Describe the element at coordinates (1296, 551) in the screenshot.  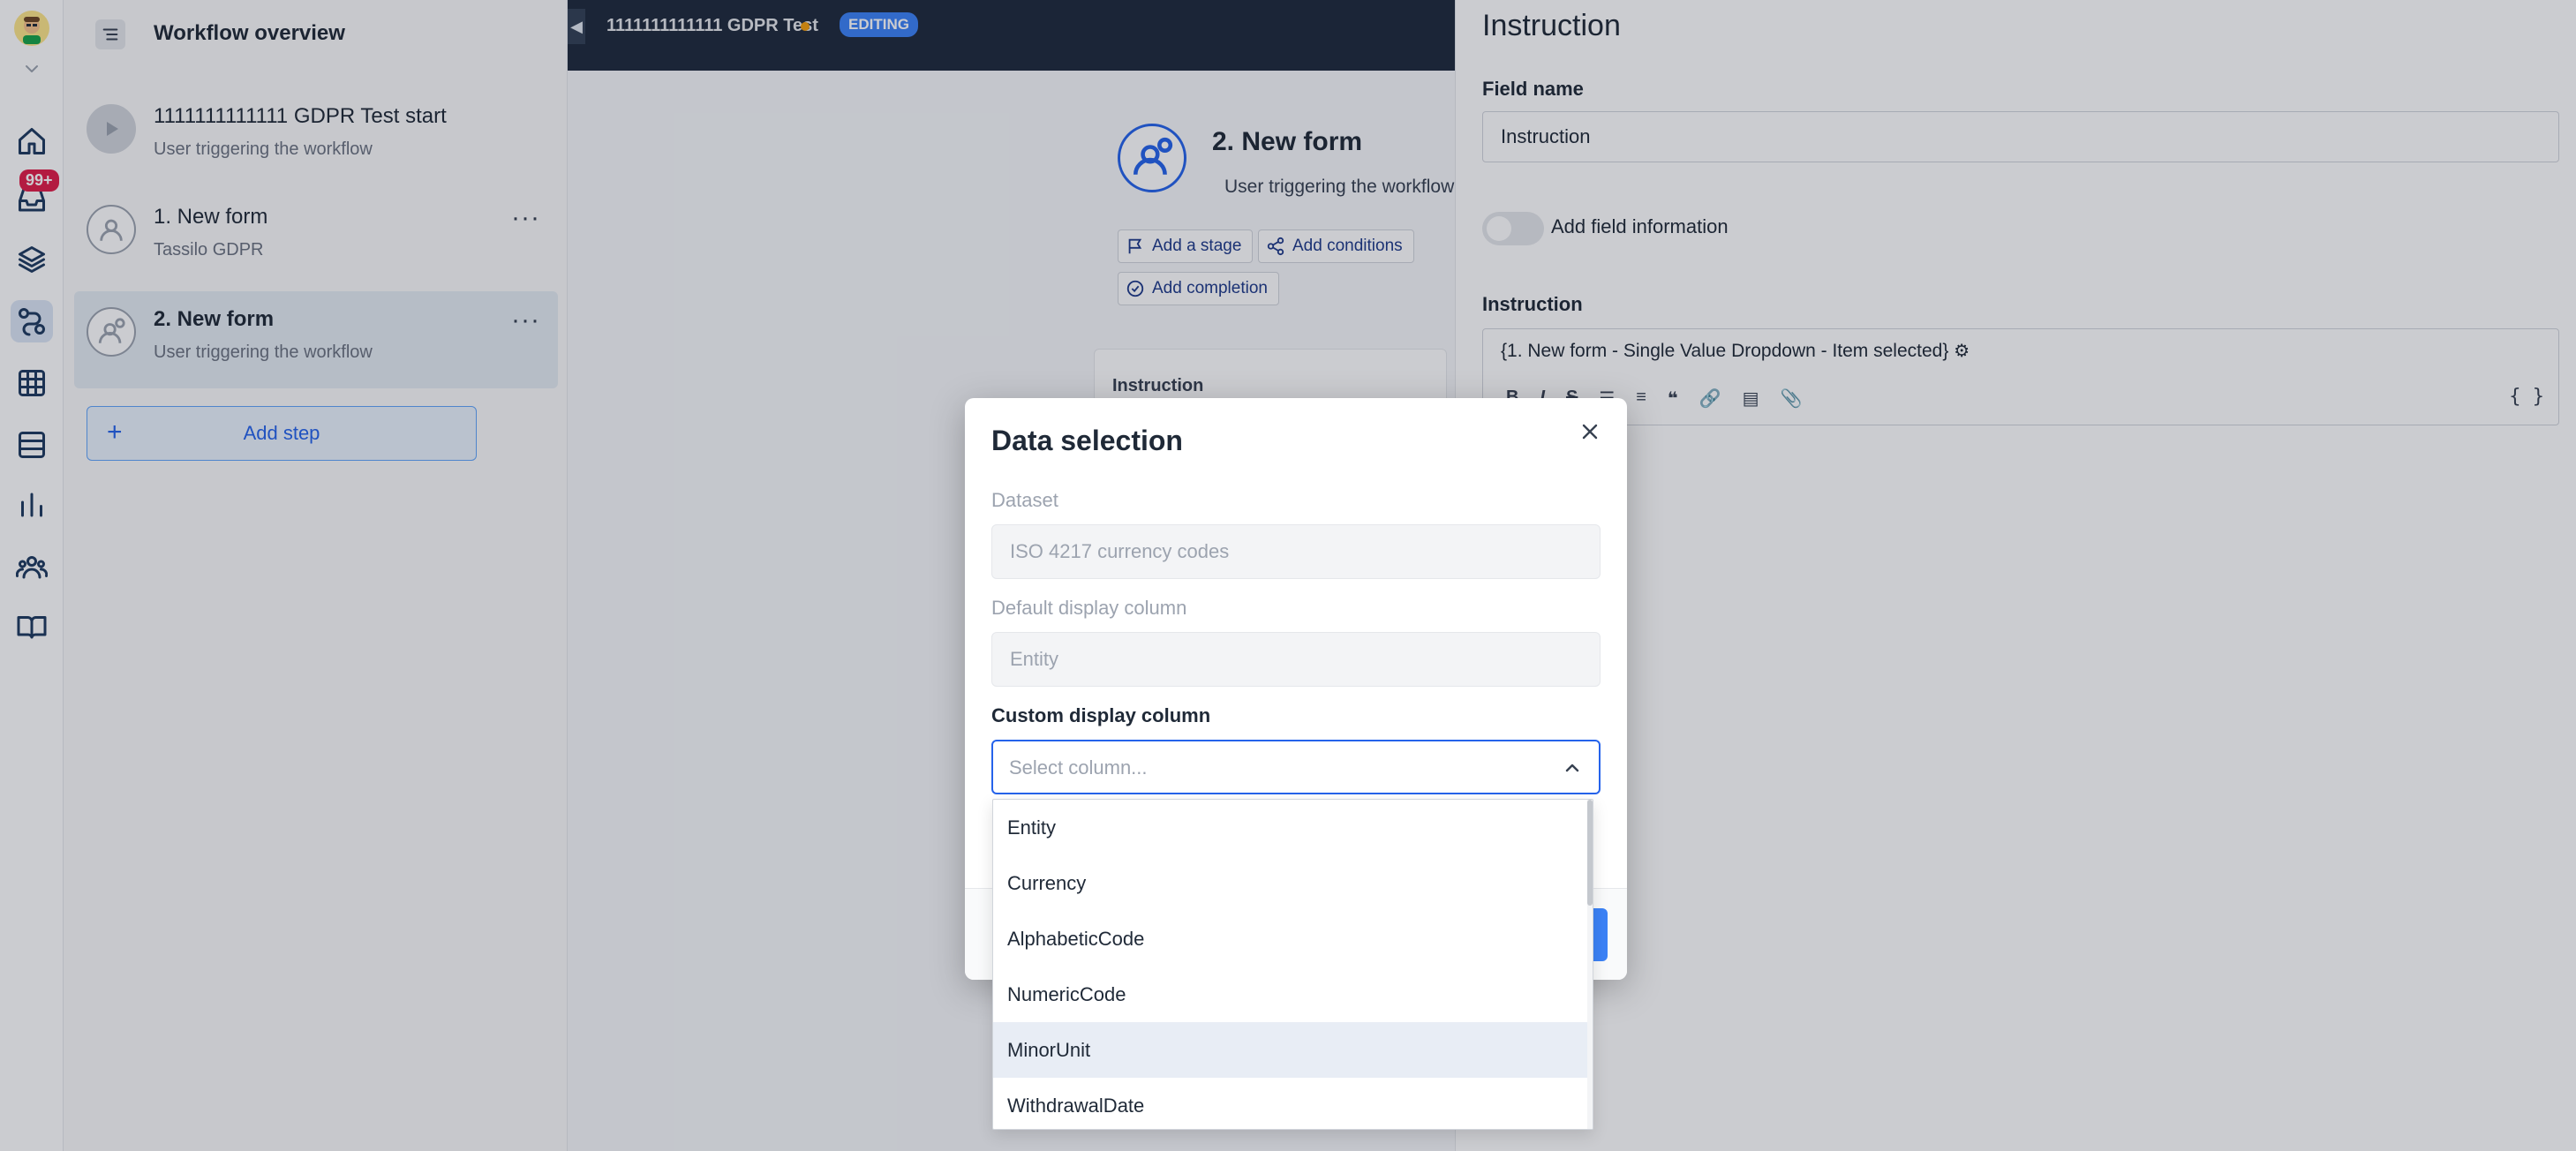
I see `dataset-field: ISO 4217 currency codes` at that location.